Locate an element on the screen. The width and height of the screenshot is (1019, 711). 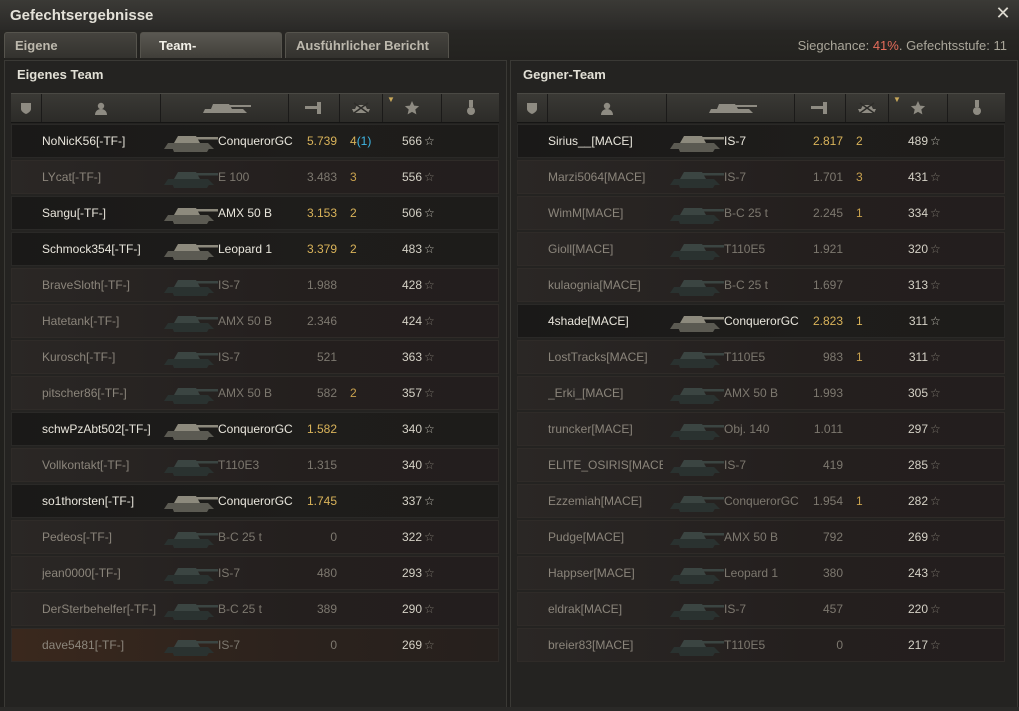
kills-count: 2 is located at coordinates (353, 393).